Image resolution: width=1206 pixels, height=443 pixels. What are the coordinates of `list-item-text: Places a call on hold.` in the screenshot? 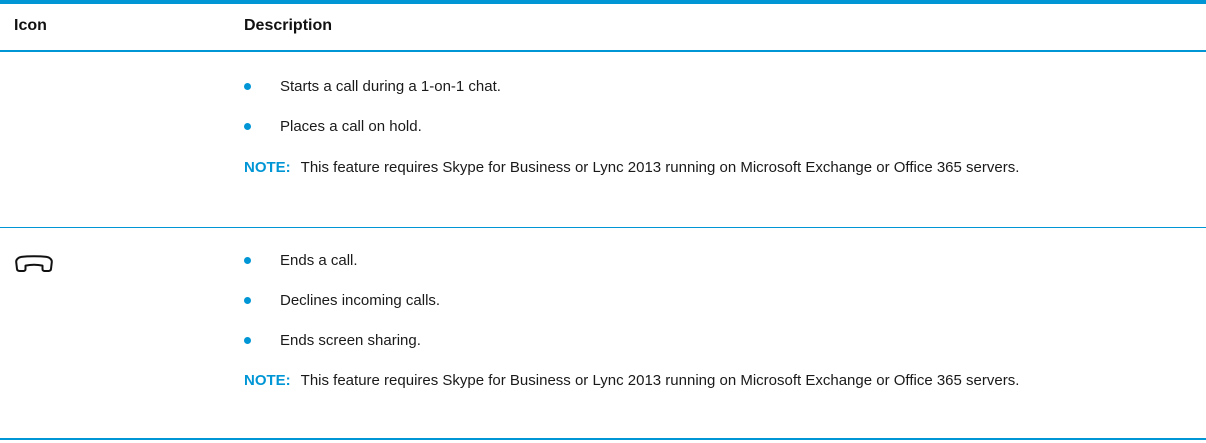 It's located at (351, 126).